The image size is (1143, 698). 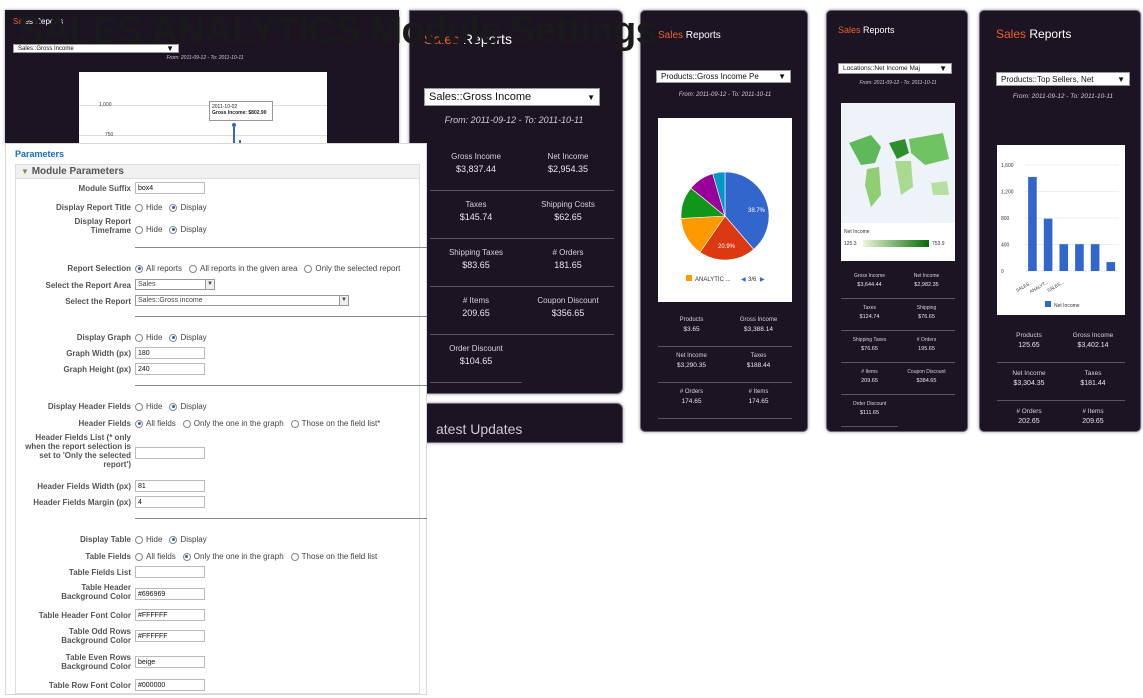 What do you see at coordinates (723, 76) in the screenshot?
I see `report-select: Products::Gross Income Pe ▼` at bounding box center [723, 76].